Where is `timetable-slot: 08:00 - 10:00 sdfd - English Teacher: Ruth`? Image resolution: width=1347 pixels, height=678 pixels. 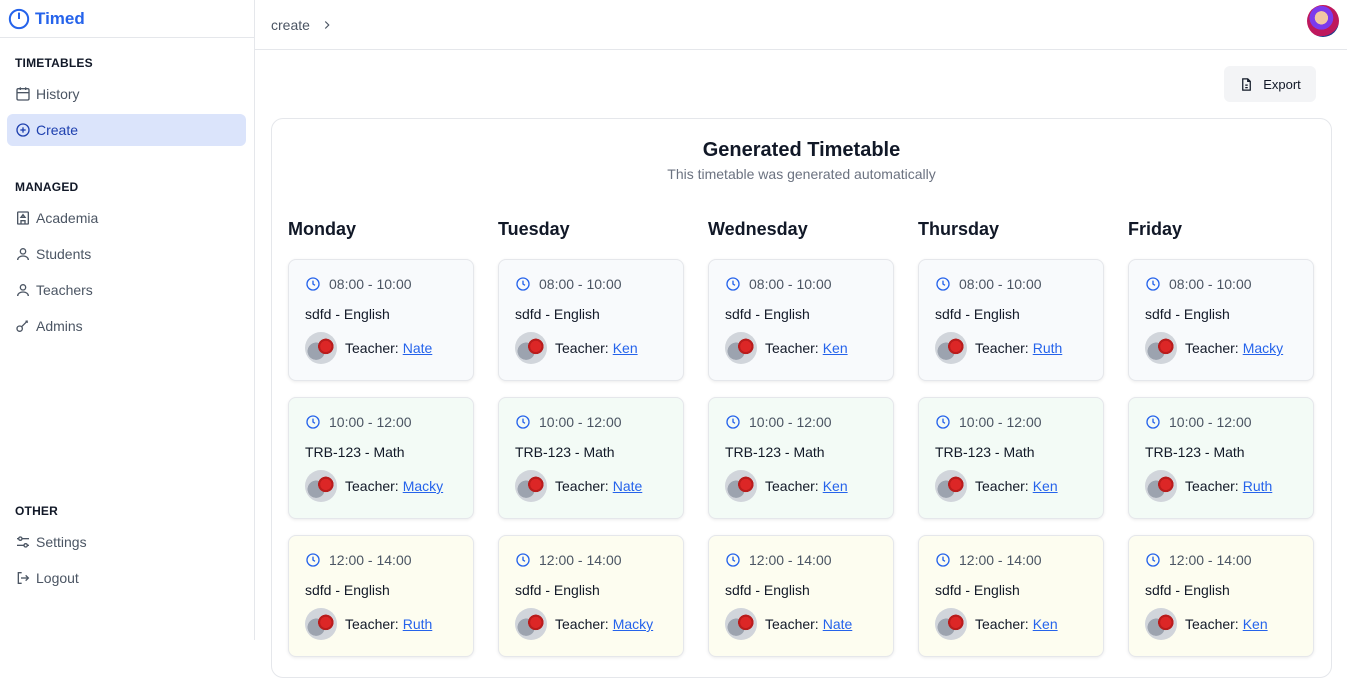
timetable-slot: 08:00 - 10:00 sdfd - English Teacher: Ruth is located at coordinates (1011, 320).